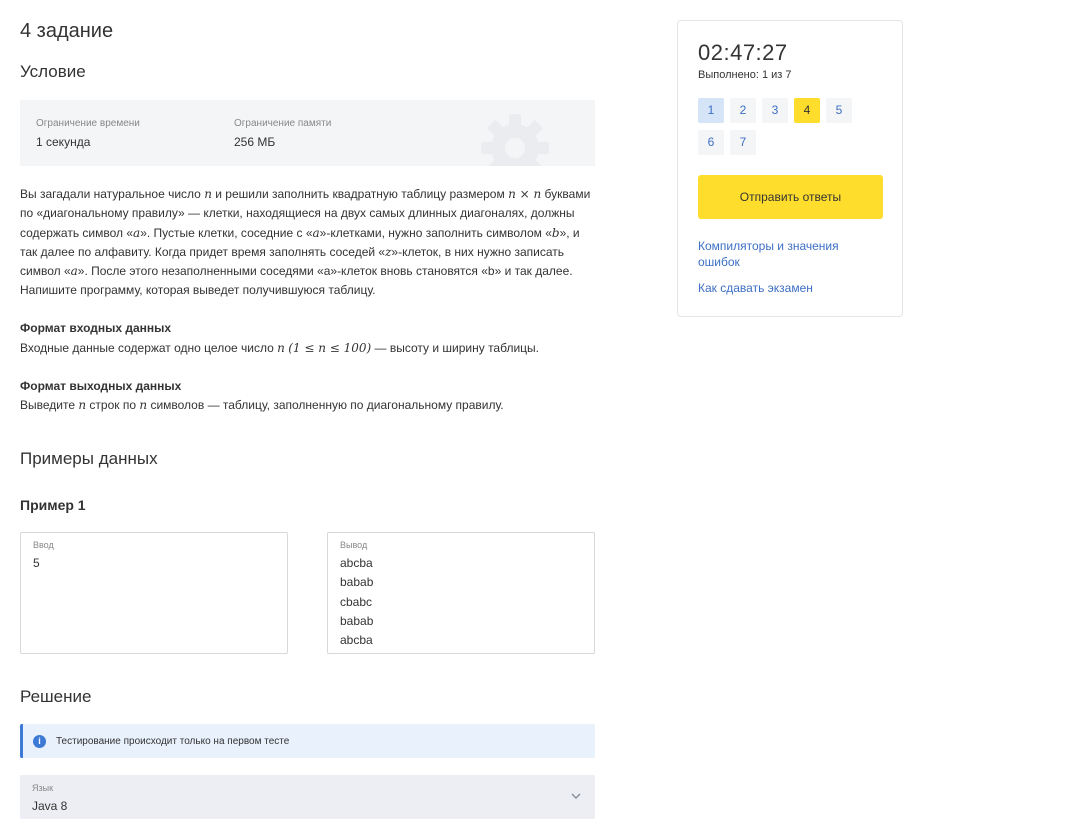  I want to click on task-title: 4 задание, so click(67, 31).